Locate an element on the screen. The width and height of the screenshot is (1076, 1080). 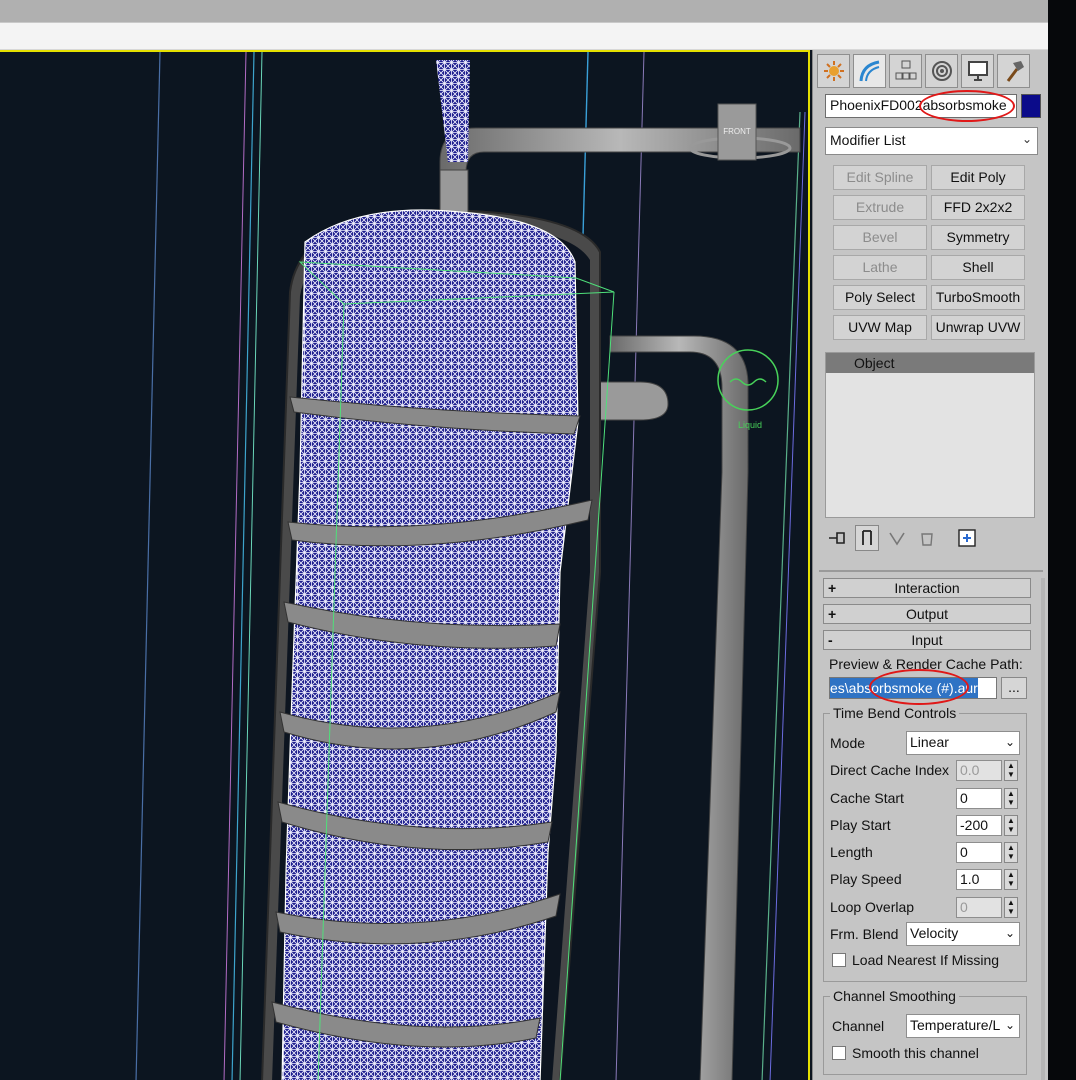
display-tab is located at coordinates (977, 71).